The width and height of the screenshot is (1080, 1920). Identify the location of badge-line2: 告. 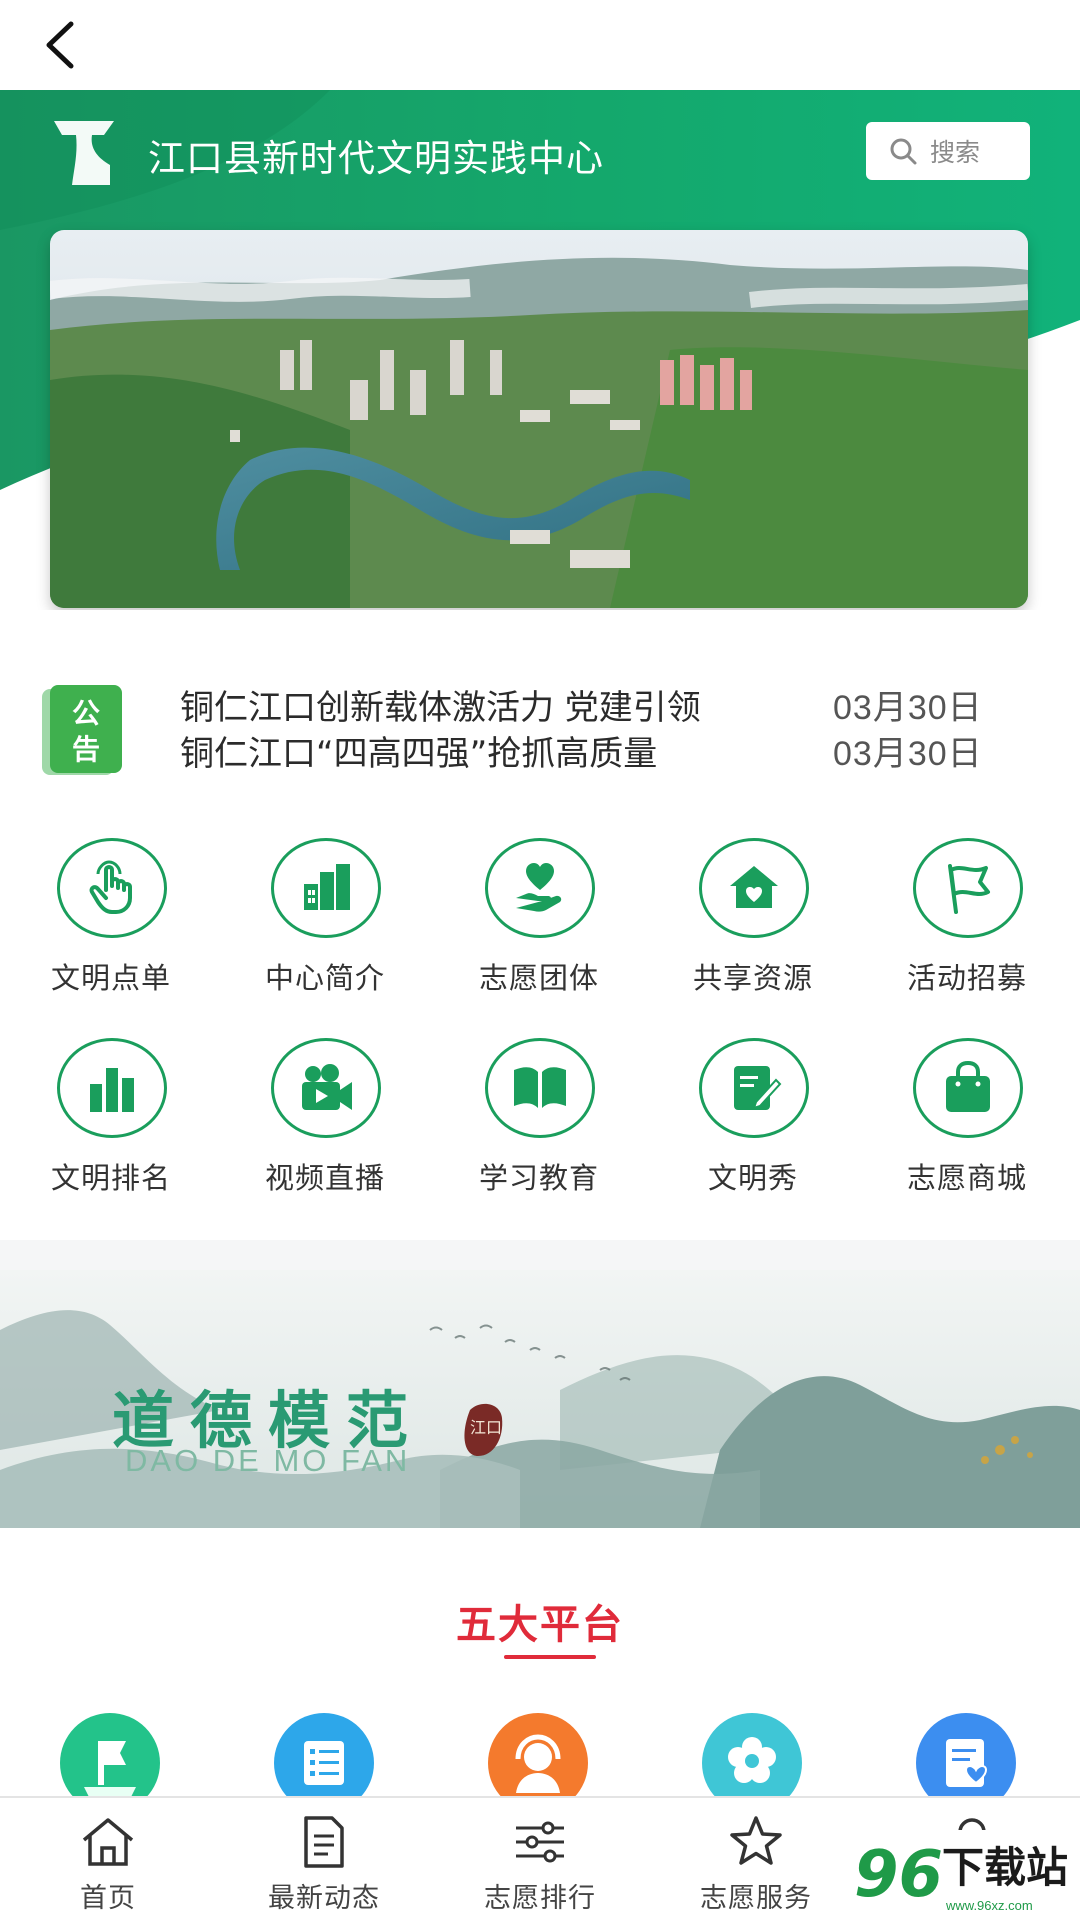
(86, 749).